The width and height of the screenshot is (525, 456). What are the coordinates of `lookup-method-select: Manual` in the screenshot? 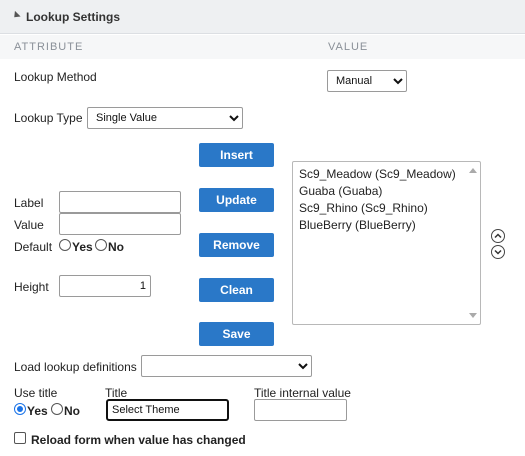 It's located at (367, 81).